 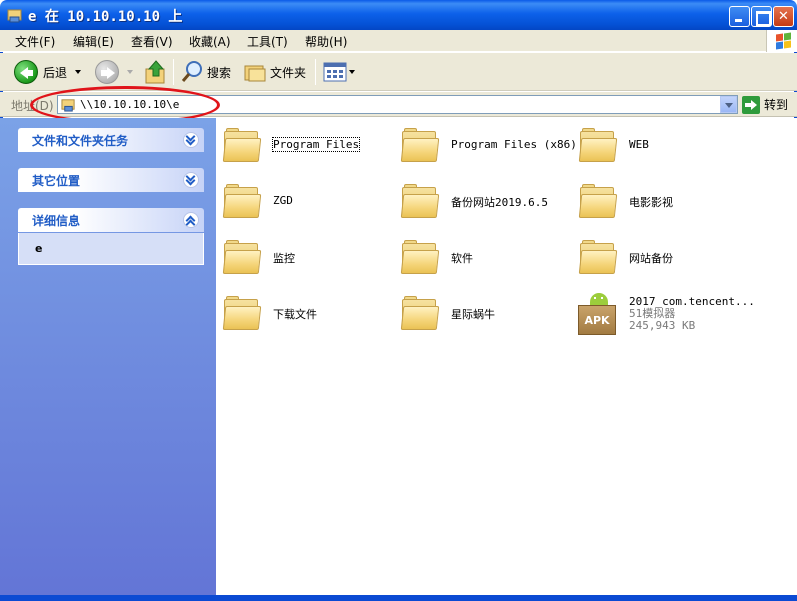 I want to click on folders-label: 文件夹, so click(x=288, y=72).